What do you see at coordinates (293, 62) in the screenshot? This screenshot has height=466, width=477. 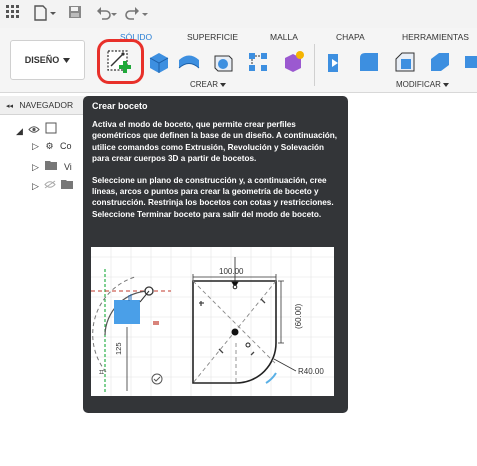 I see `create-form-icon` at bounding box center [293, 62].